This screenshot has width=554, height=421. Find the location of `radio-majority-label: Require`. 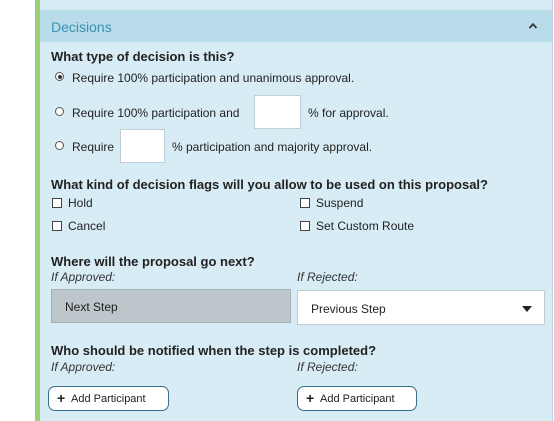

radio-majority-label: Require is located at coordinates (93, 147).